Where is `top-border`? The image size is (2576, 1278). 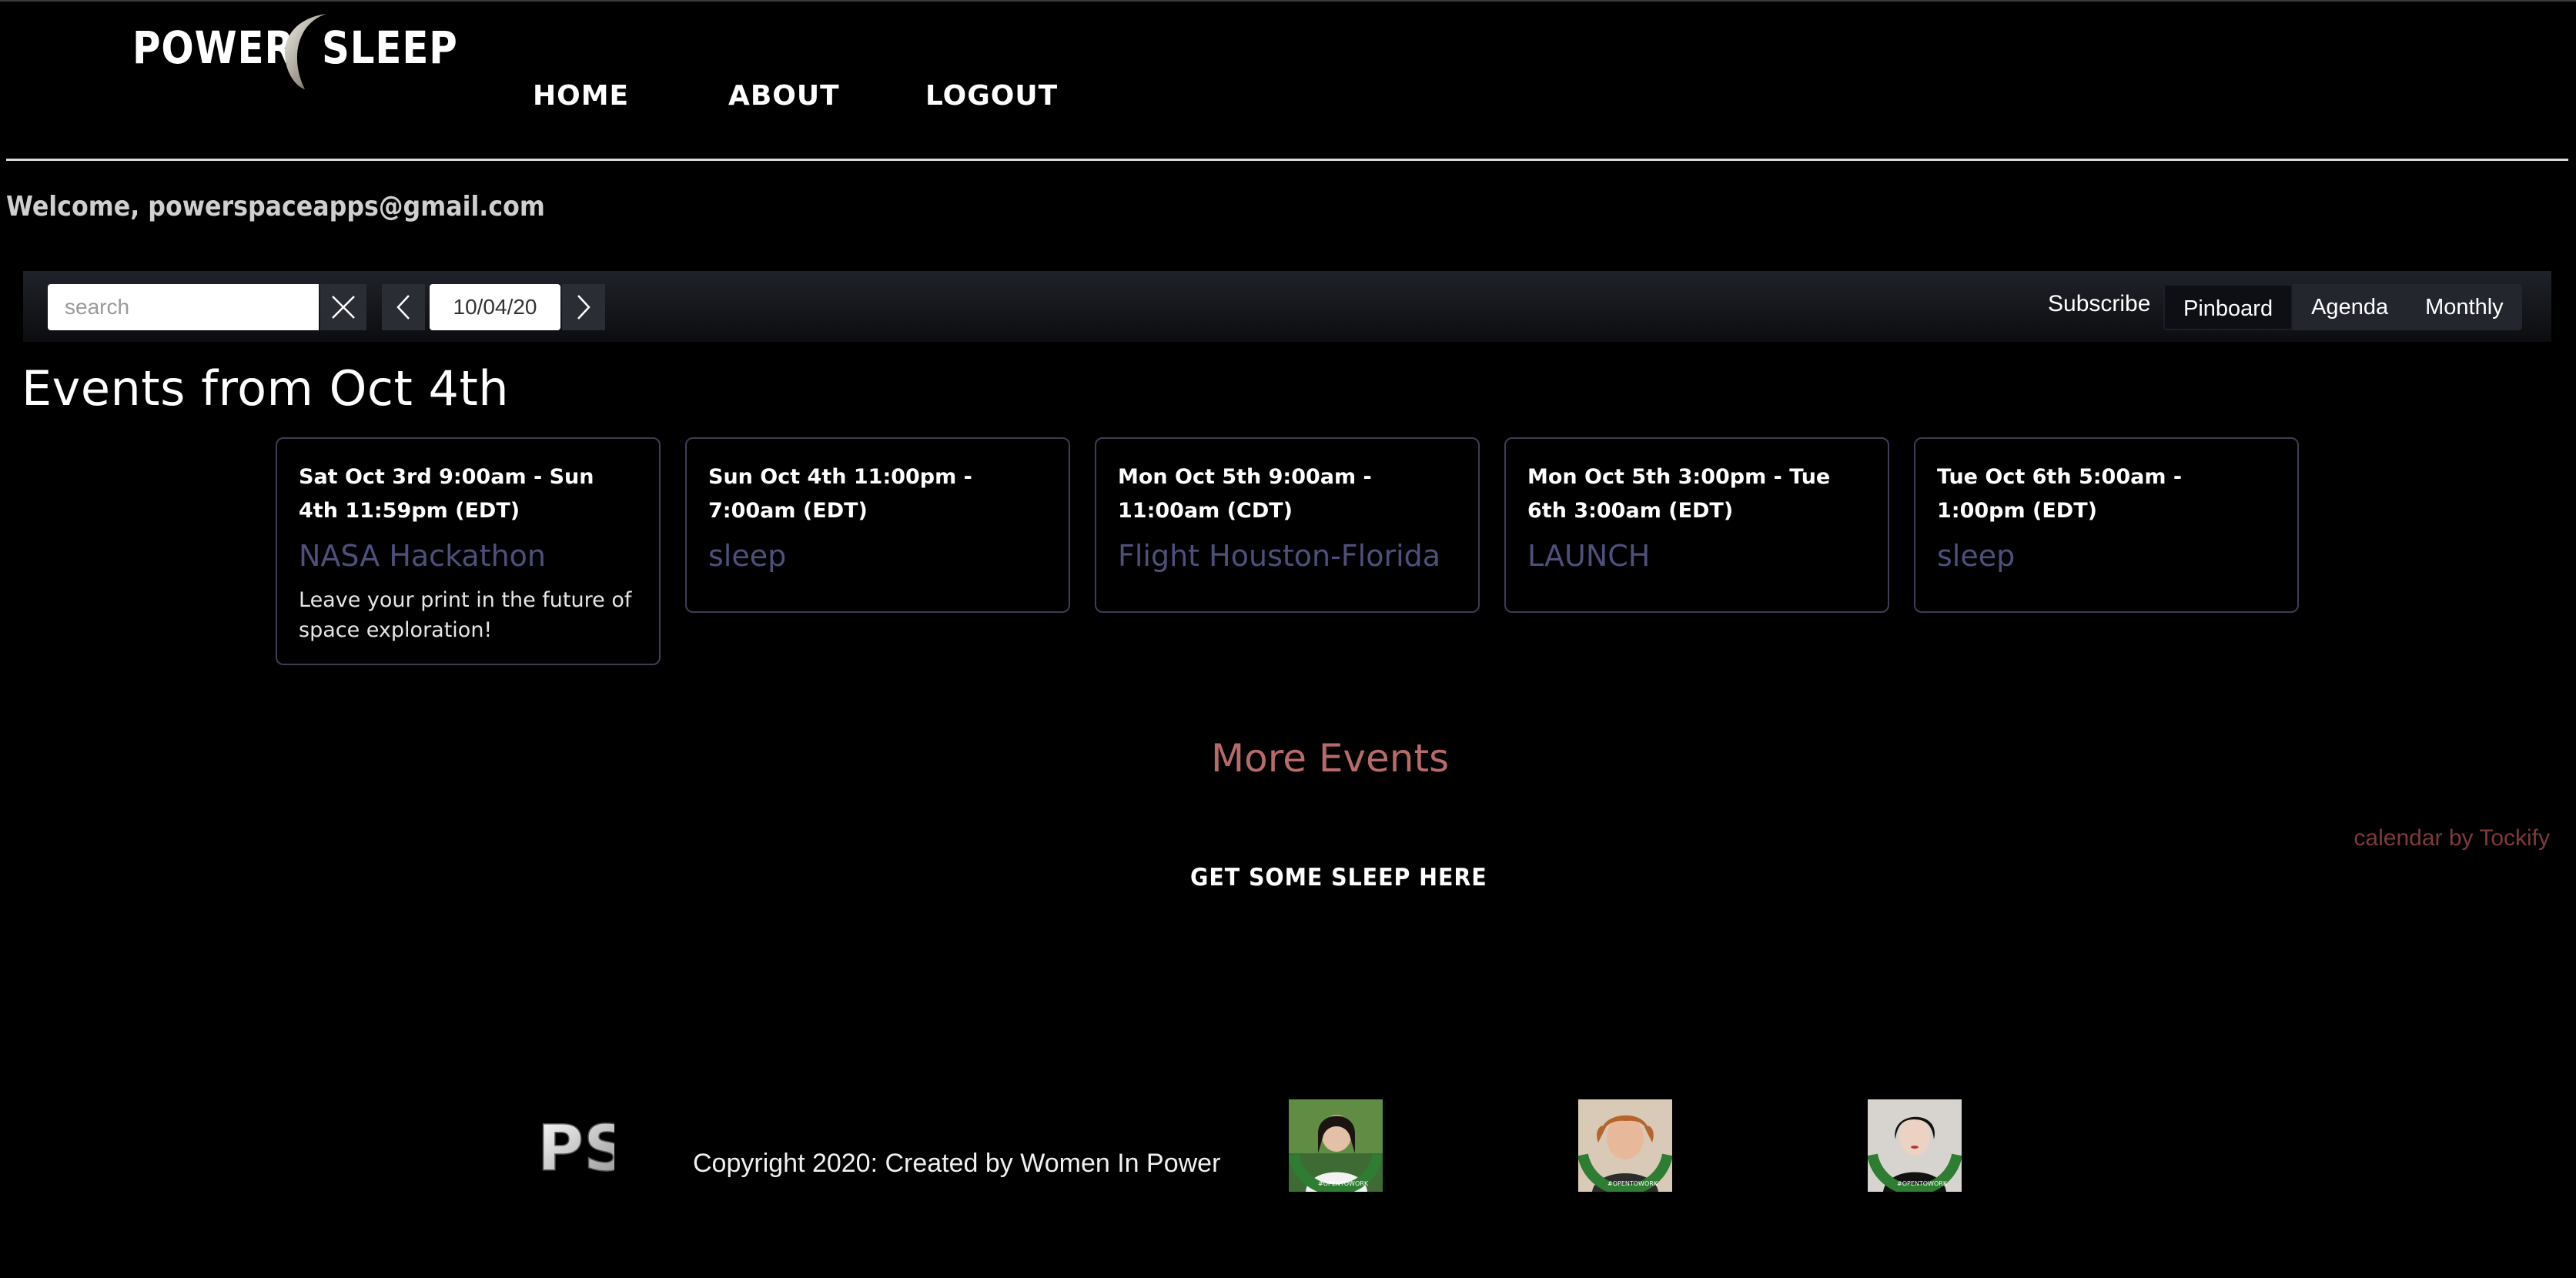
top-border is located at coordinates (1288, 1).